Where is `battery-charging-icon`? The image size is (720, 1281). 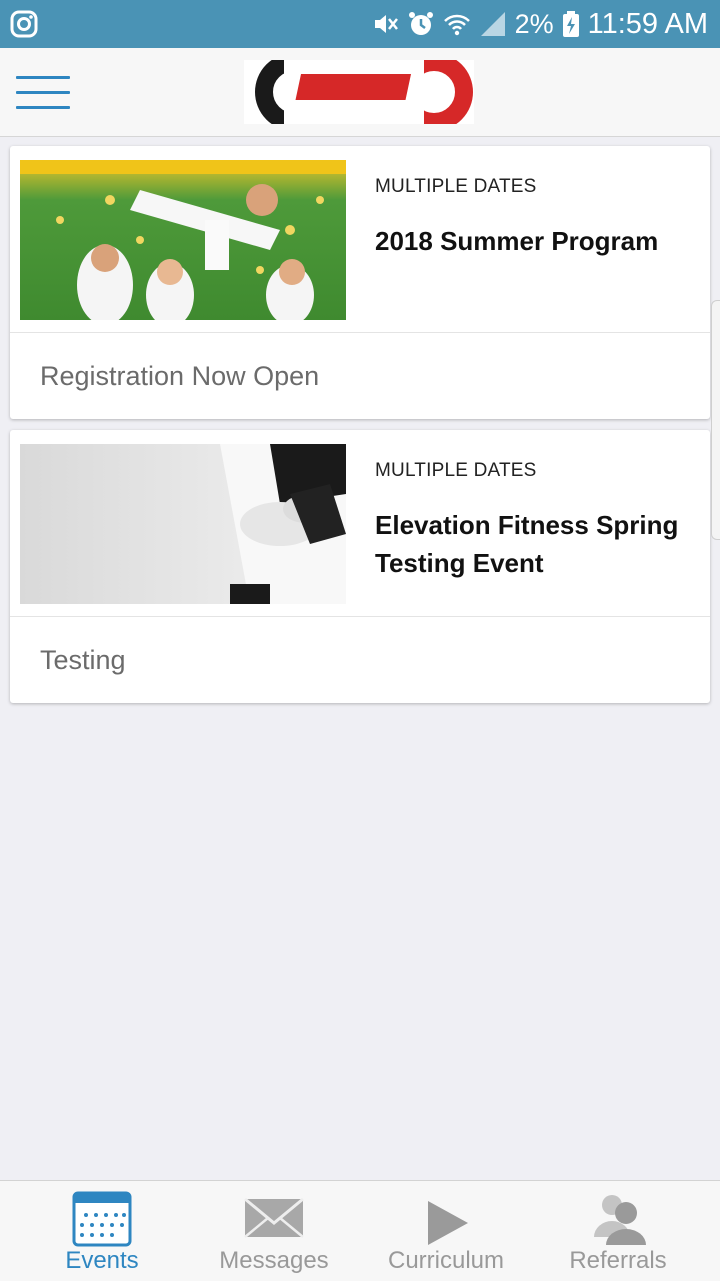
battery-charging-icon is located at coordinates (571, 24).